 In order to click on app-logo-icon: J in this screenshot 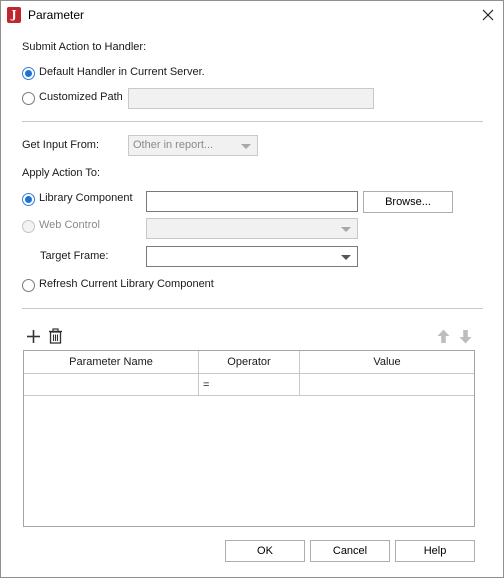, I will do `click(14, 15)`.